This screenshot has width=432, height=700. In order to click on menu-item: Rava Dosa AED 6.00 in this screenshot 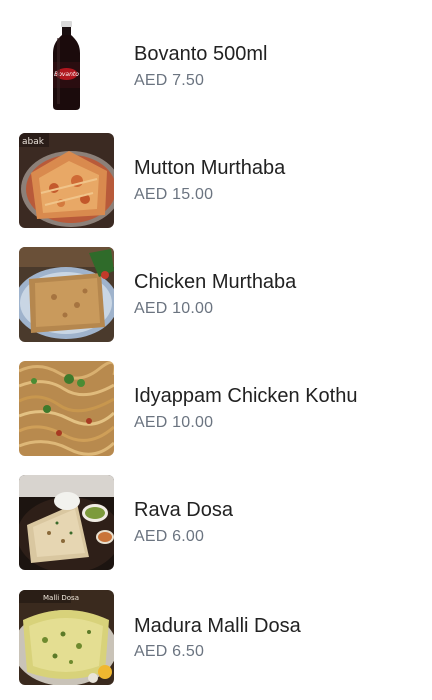, I will do `click(216, 523)`.